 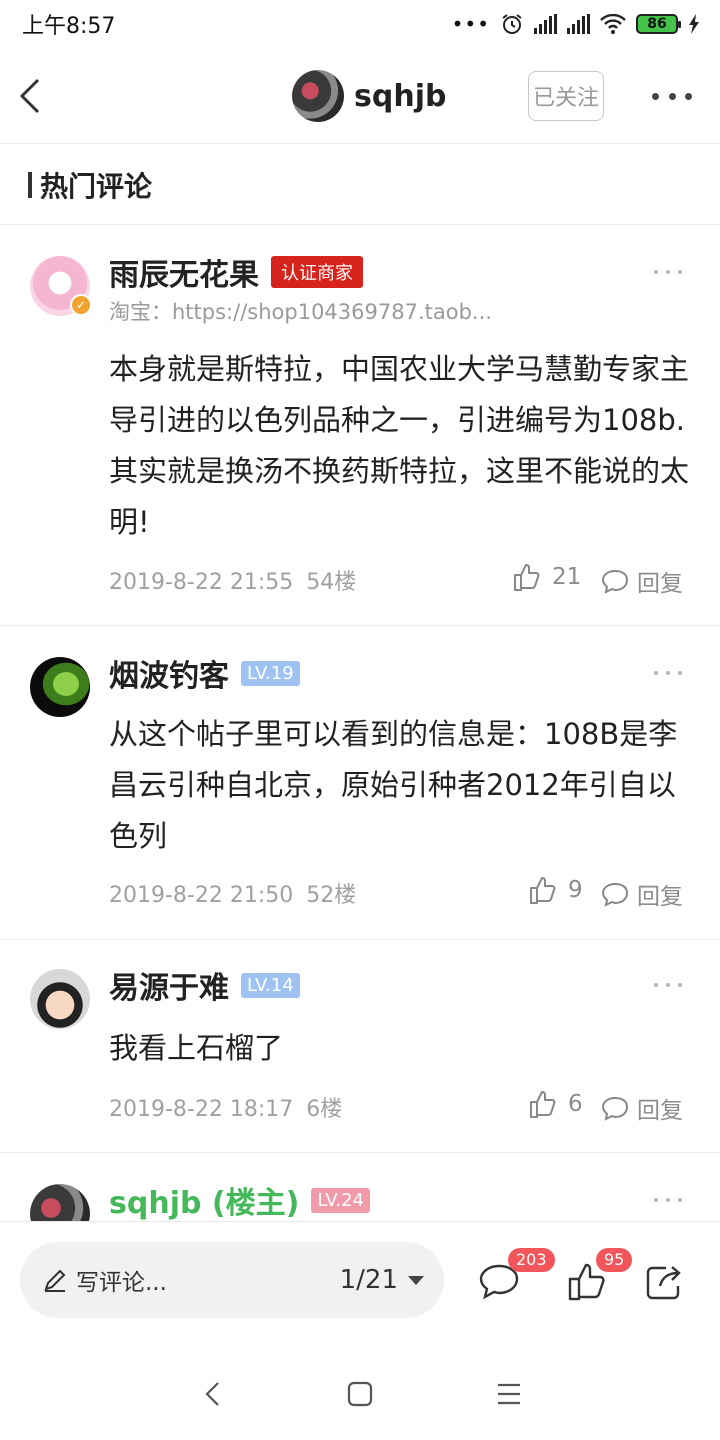 I want to click on like-button: 9, so click(x=555, y=890).